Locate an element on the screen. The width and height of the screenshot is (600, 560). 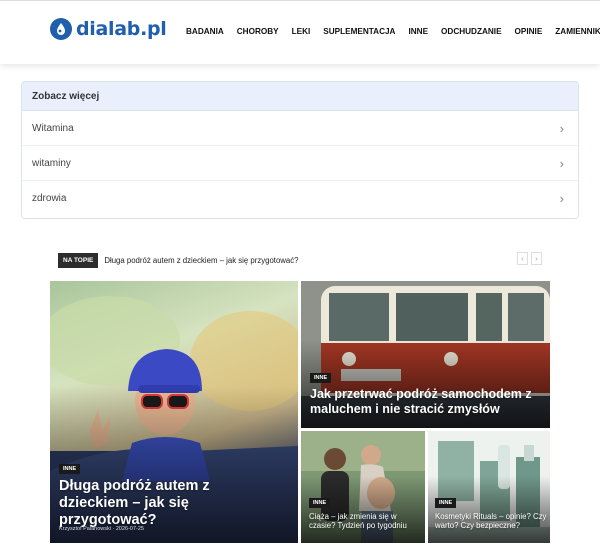
see-more-item-label: witaminy is located at coordinates (51, 163).